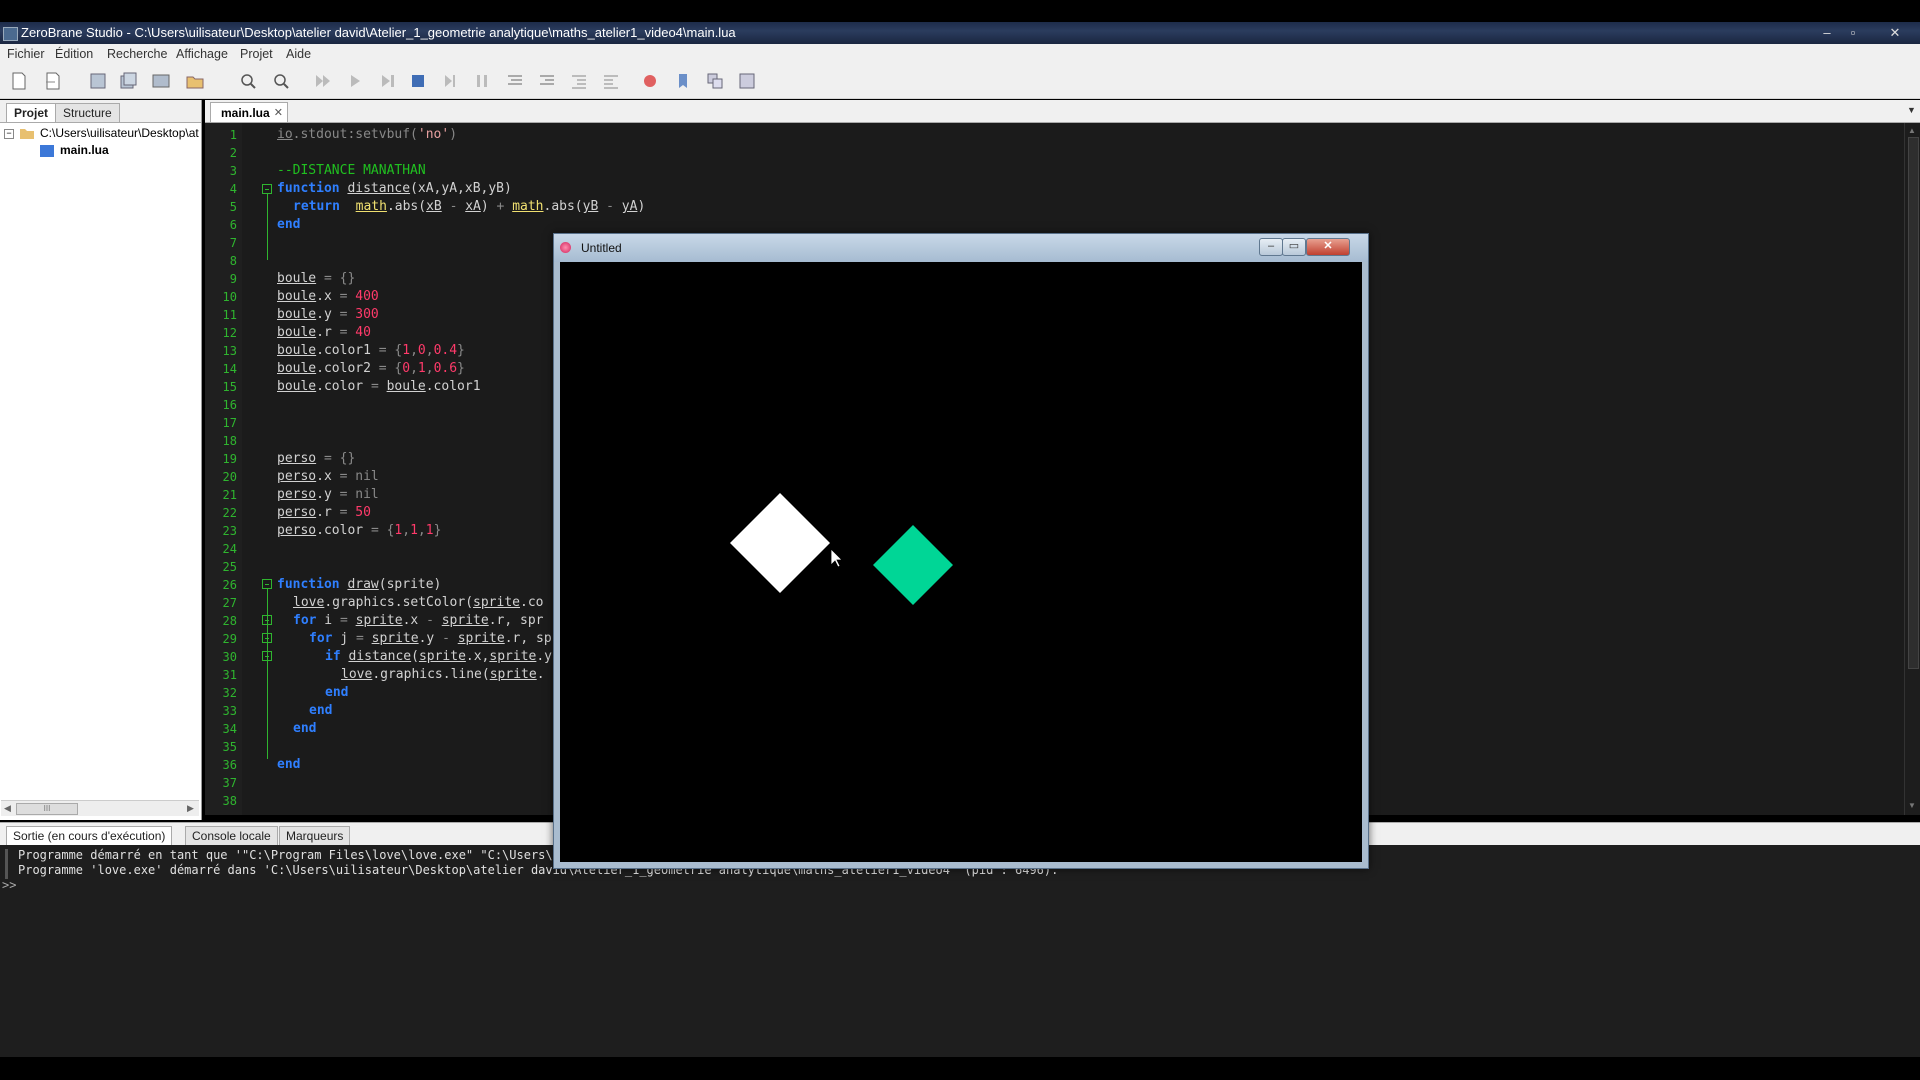 The height and width of the screenshot is (1080, 1920). What do you see at coordinates (328, 476) in the screenshot?
I see `code-line-20: perso.x = nil` at bounding box center [328, 476].